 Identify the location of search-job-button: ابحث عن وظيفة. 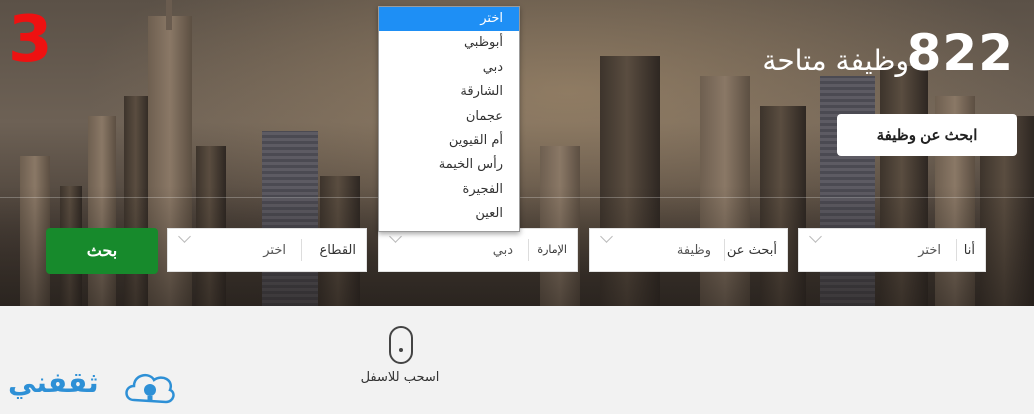
(927, 135).